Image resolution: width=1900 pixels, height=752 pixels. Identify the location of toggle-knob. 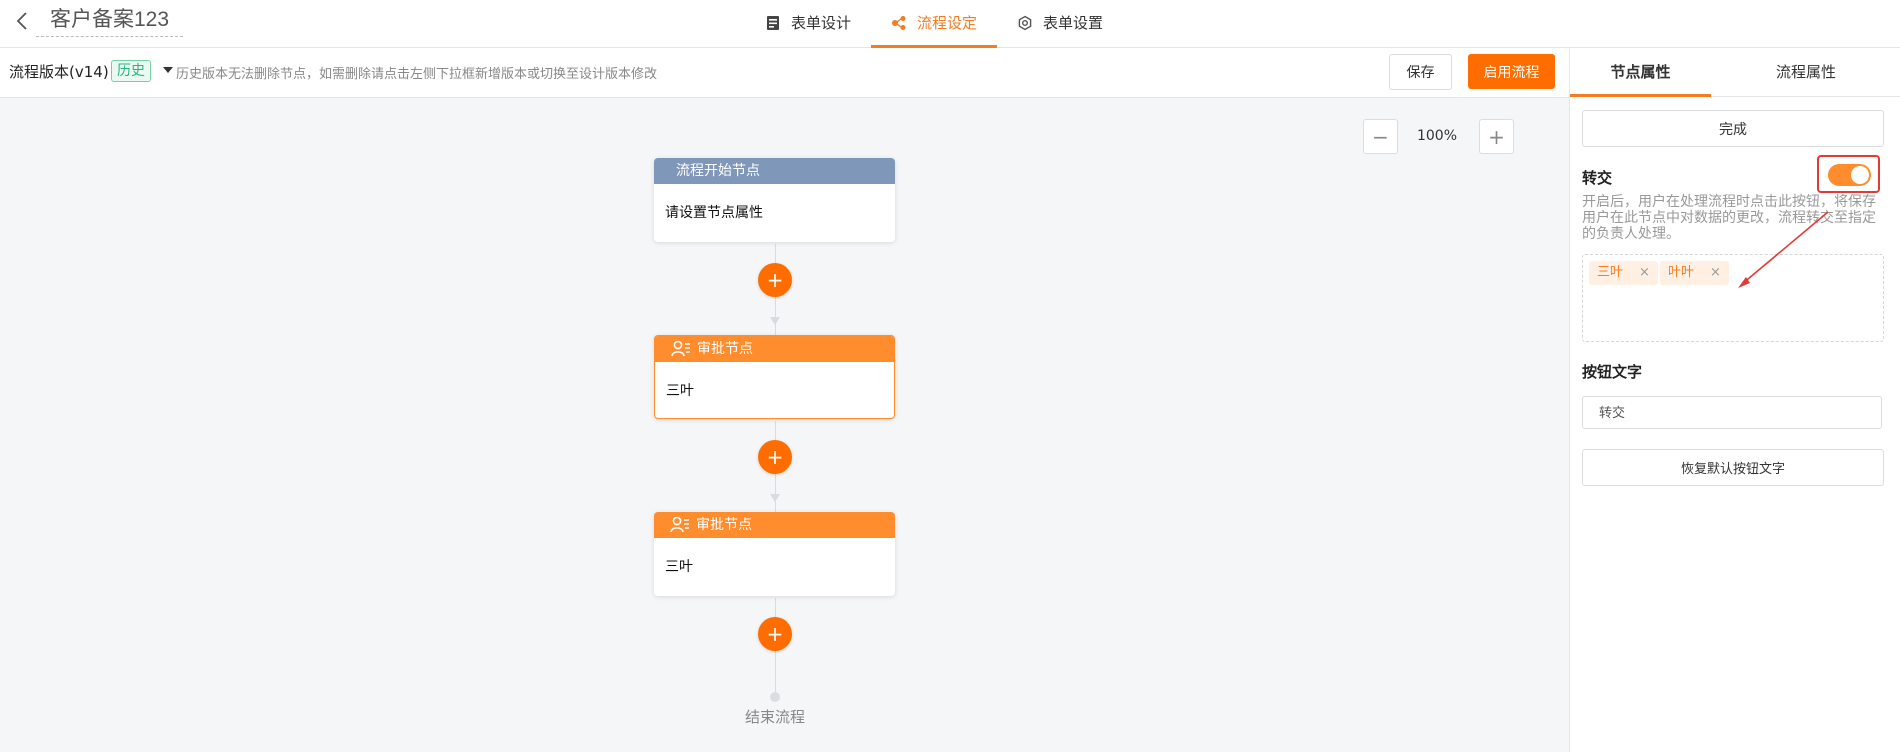
(1860, 175).